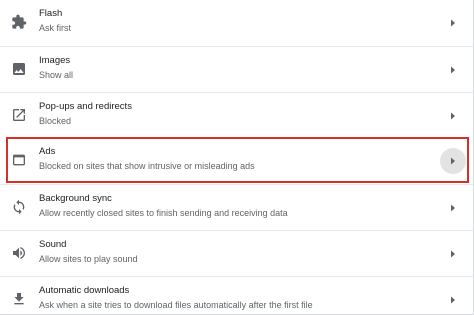  Describe the element at coordinates (19, 207) in the screenshot. I see `sync-icon` at that location.